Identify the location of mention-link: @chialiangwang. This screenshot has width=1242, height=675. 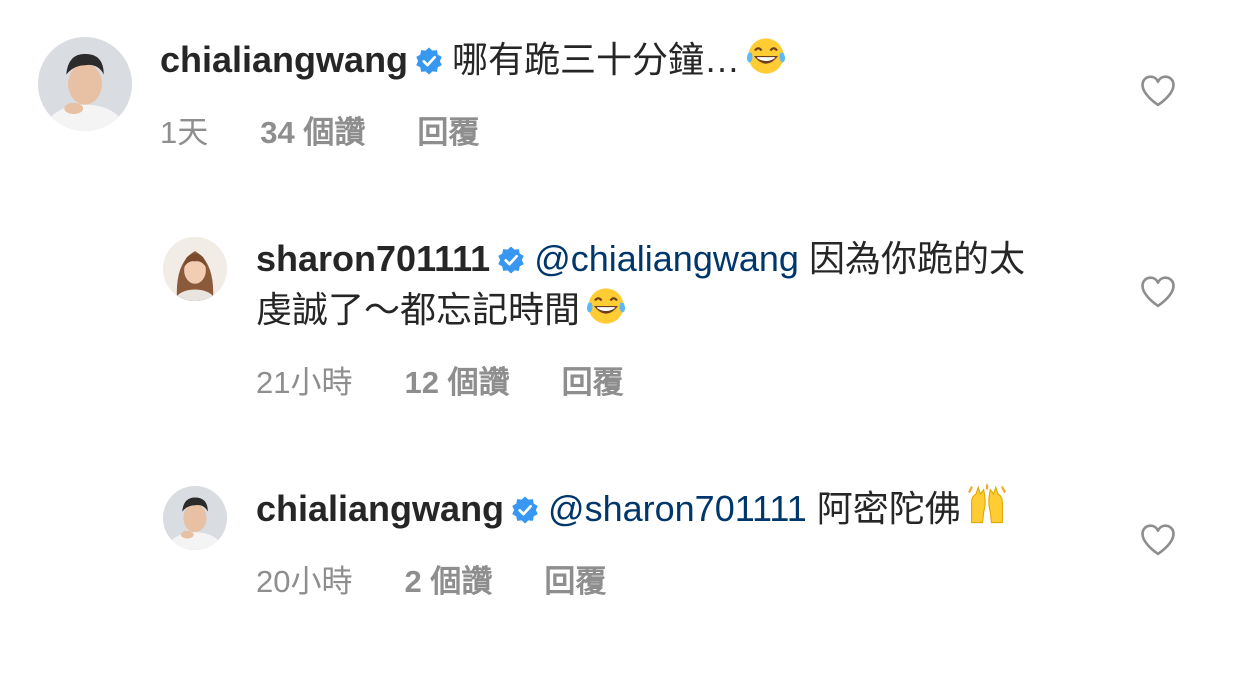
(666, 258).